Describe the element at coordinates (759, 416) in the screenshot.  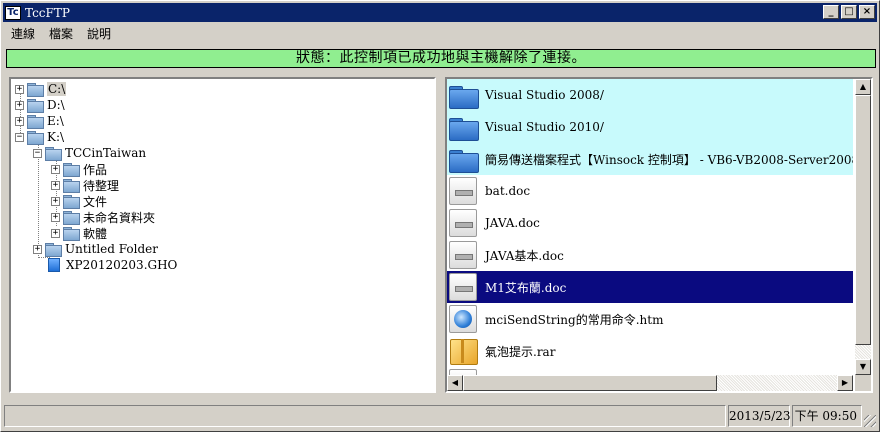
I see `status-date: 2013/5/23` at that location.